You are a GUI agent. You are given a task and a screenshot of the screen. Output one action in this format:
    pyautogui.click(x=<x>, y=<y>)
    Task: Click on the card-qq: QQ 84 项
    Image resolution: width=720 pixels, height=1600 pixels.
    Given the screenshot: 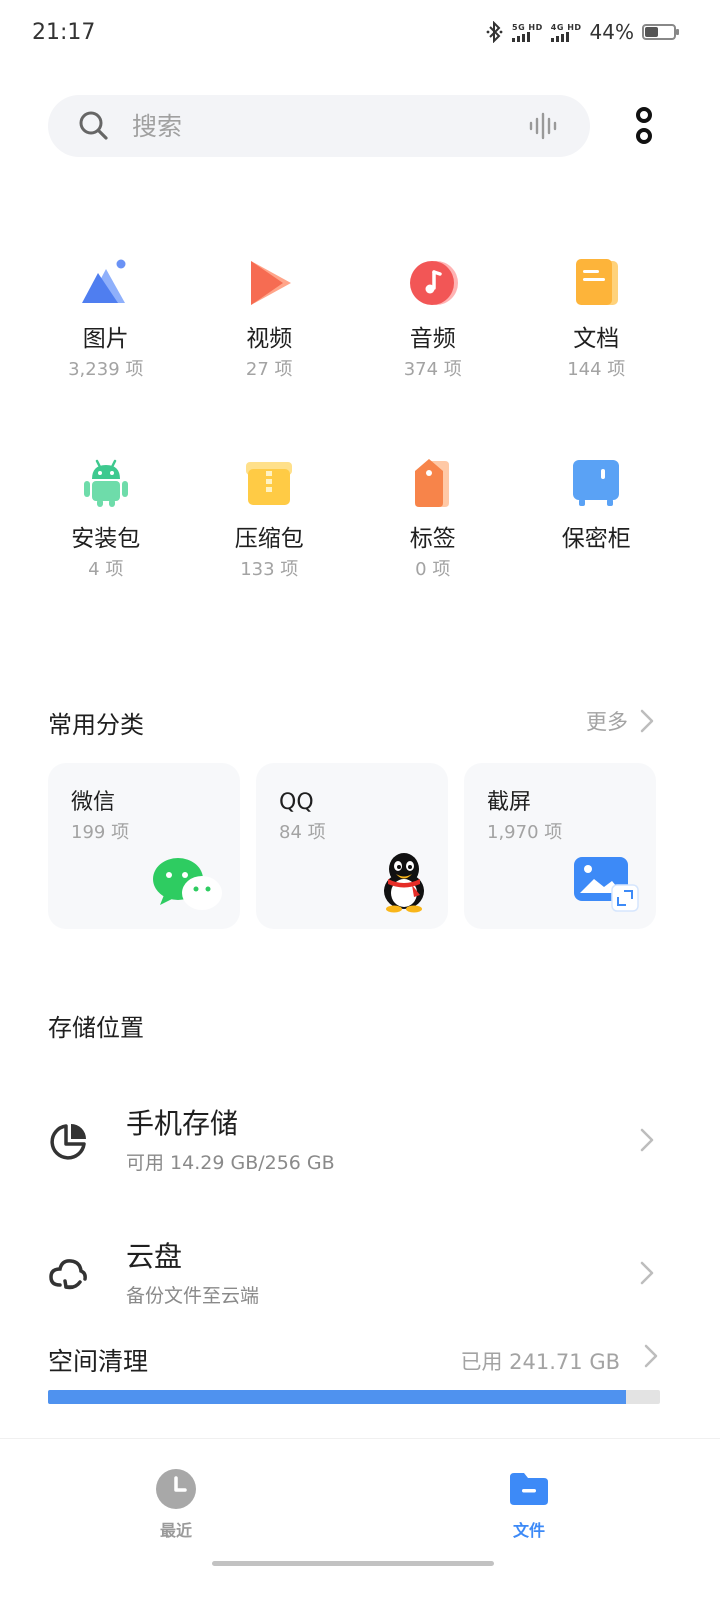 What is the action you would take?
    pyautogui.click(x=352, y=846)
    